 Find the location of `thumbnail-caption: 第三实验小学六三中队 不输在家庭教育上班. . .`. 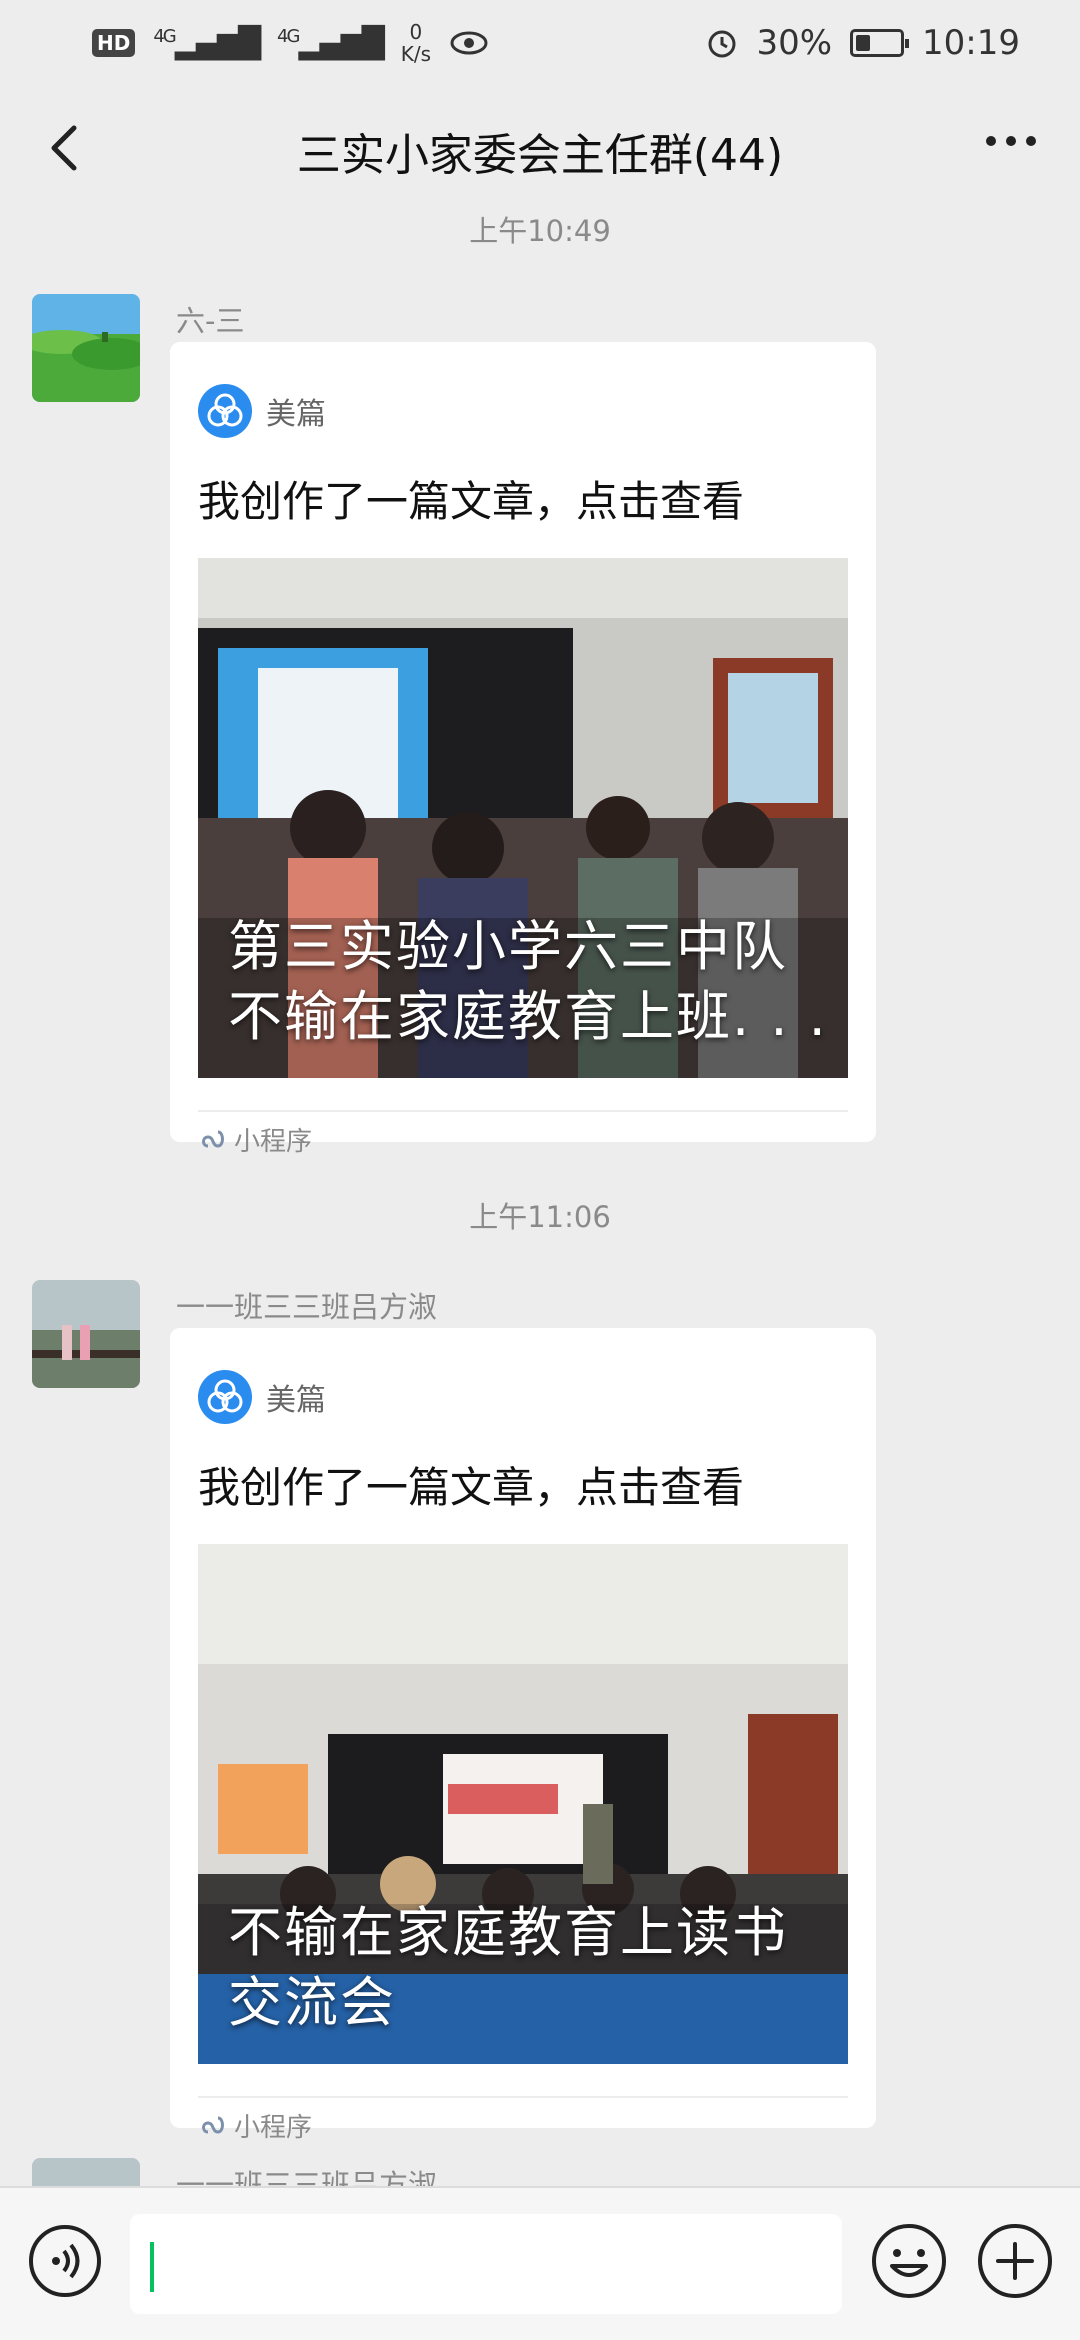

thumbnail-caption: 第三实验小学六三中队 不输在家庭教育上班. . . is located at coordinates (530, 982).